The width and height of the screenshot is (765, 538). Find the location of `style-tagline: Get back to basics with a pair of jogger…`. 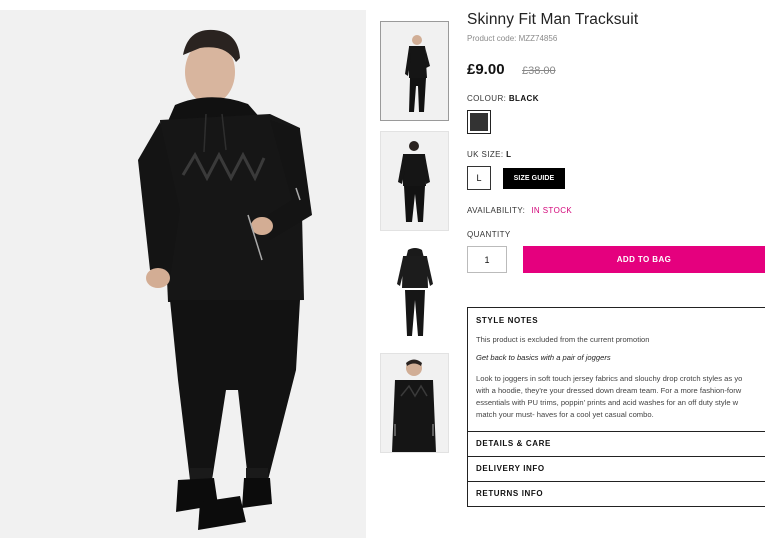

style-tagline: Get back to basics with a pair of jogger… is located at coordinates (543, 357).